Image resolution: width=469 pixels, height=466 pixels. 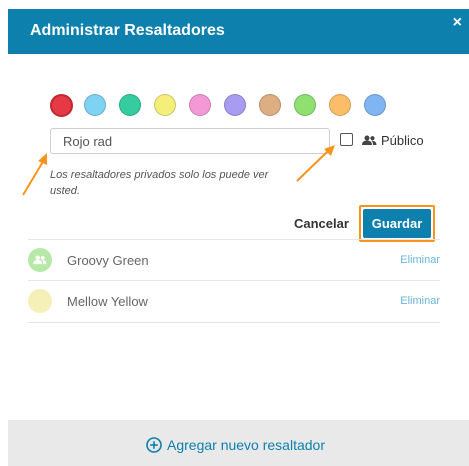 What do you see at coordinates (238, 31) in the screenshot?
I see `dialog-header: Administrar Resaltadores ×` at bounding box center [238, 31].